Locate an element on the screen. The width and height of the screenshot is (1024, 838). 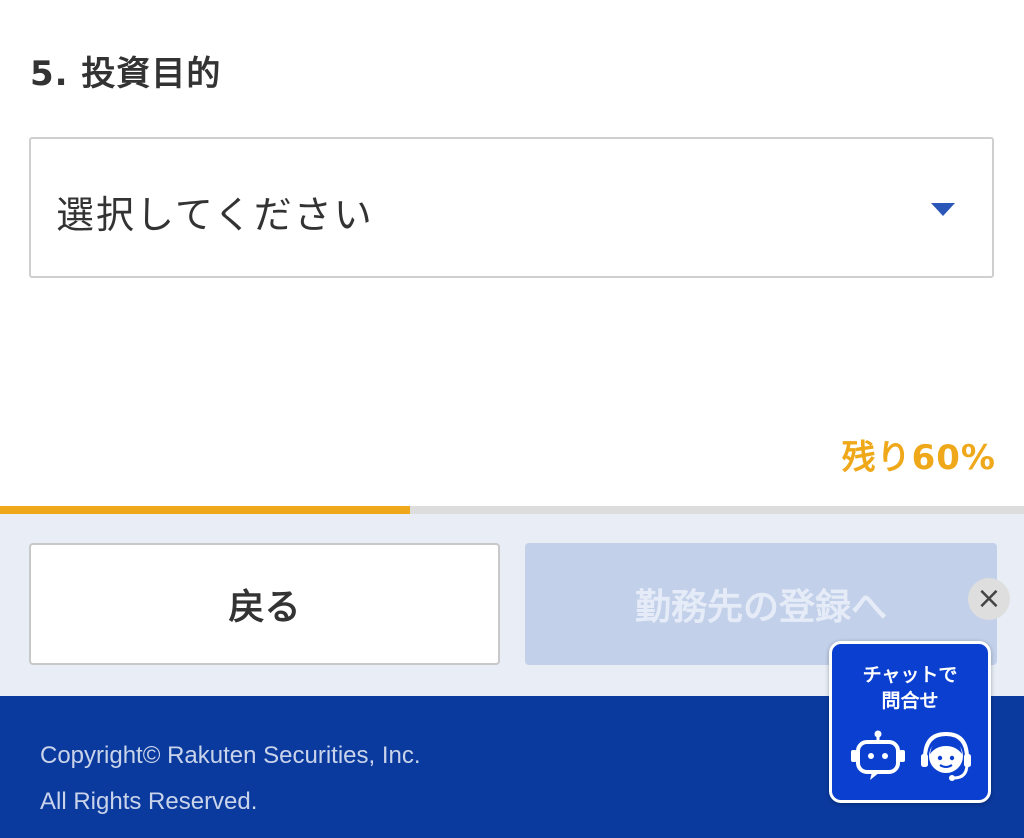
robot-icon is located at coordinates (878, 755).